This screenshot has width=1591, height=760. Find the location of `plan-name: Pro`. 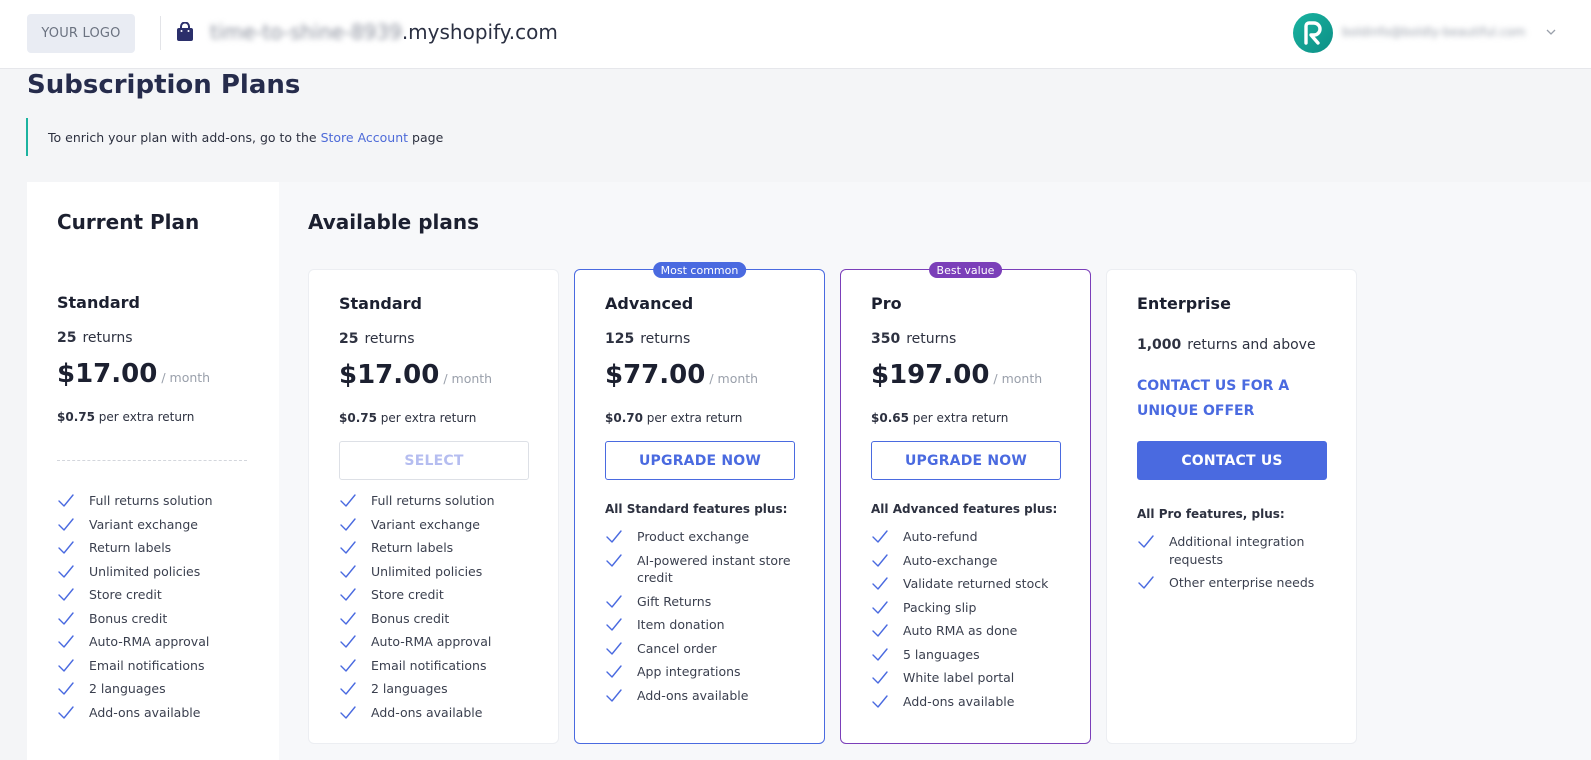

plan-name: Pro is located at coordinates (886, 303).